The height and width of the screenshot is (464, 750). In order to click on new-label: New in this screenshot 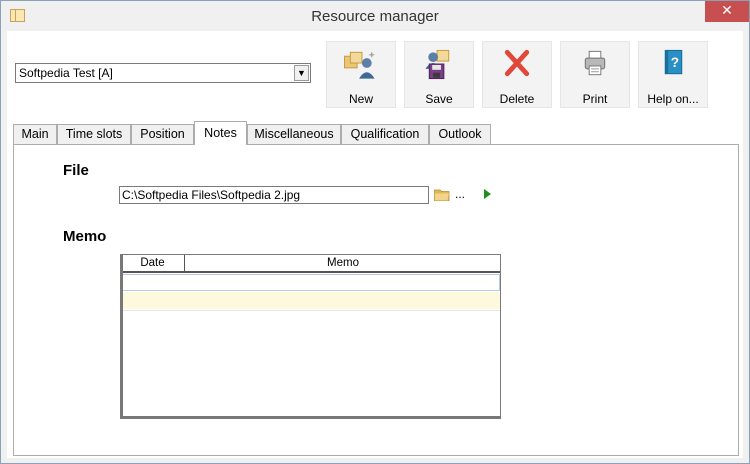, I will do `click(360, 99)`.